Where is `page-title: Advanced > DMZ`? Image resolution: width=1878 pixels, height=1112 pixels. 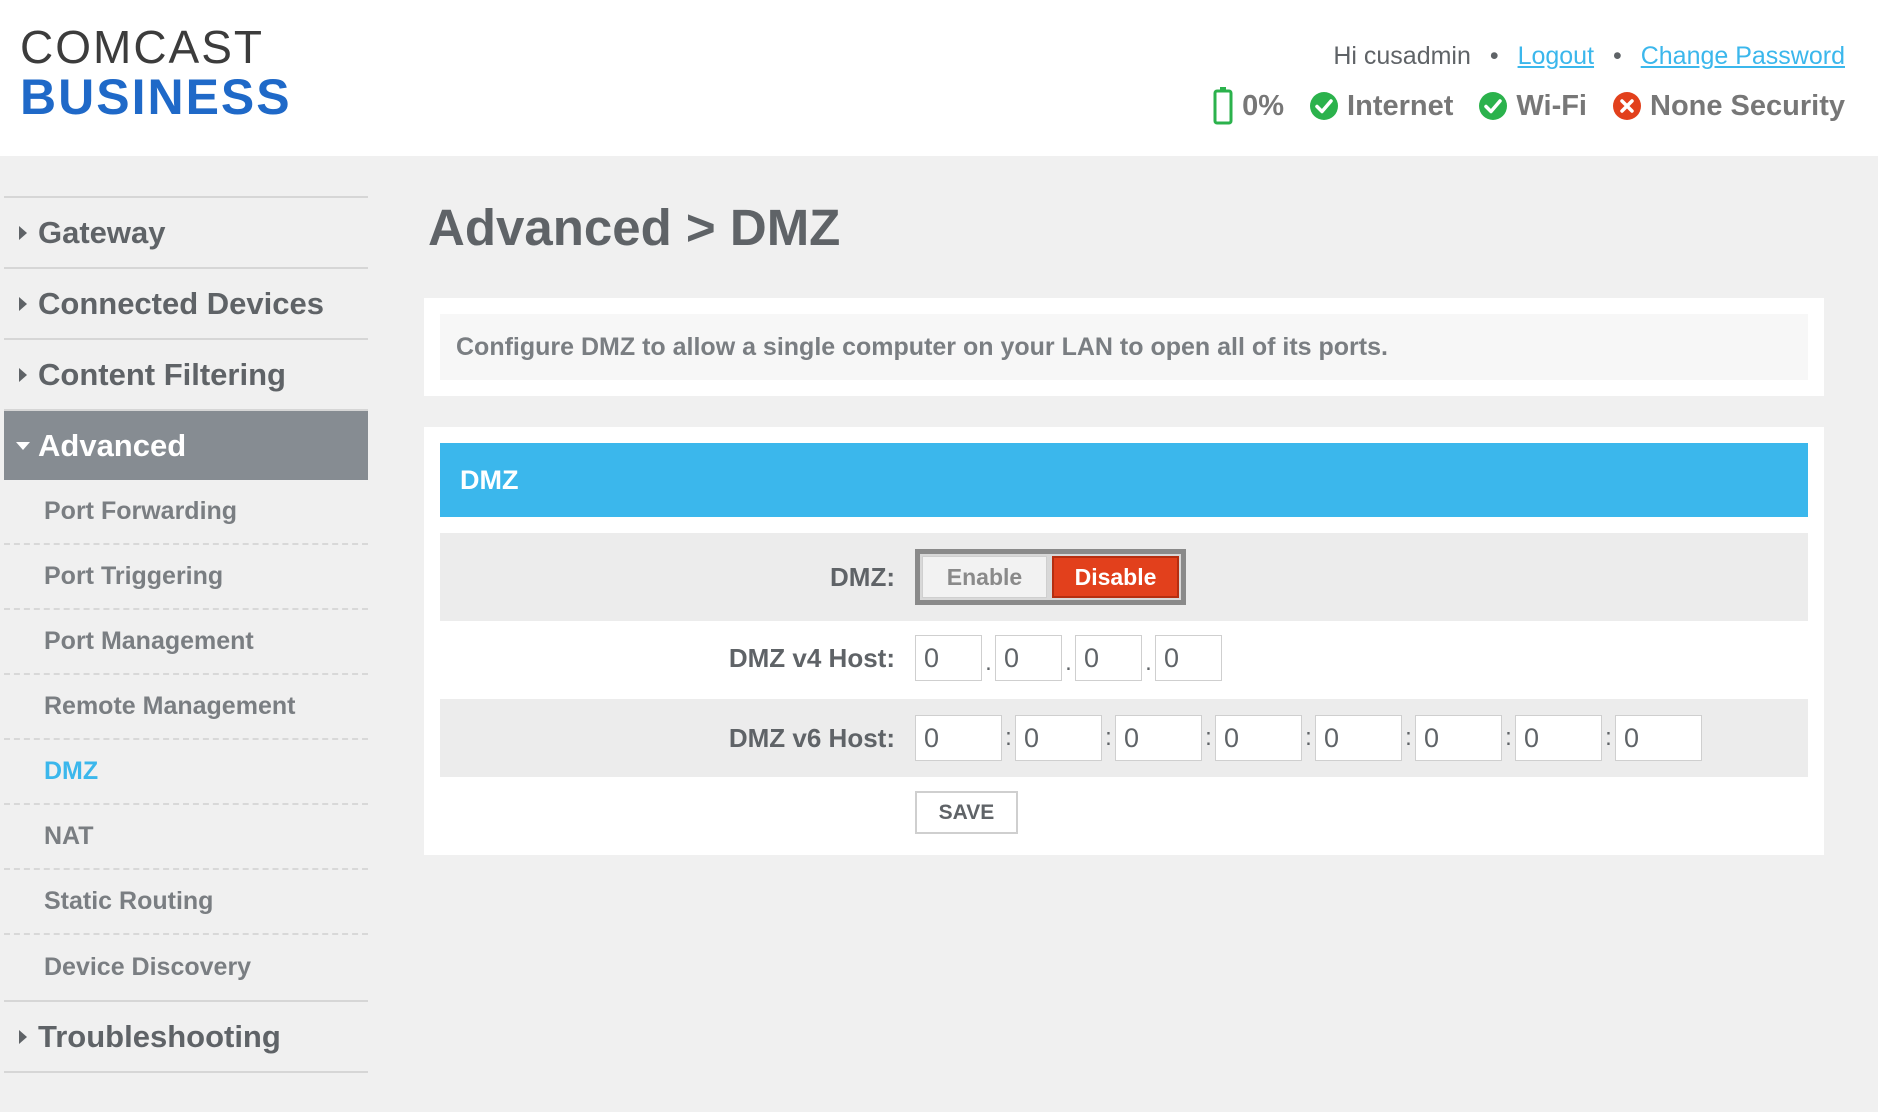
page-title: Advanced > DMZ is located at coordinates (634, 227).